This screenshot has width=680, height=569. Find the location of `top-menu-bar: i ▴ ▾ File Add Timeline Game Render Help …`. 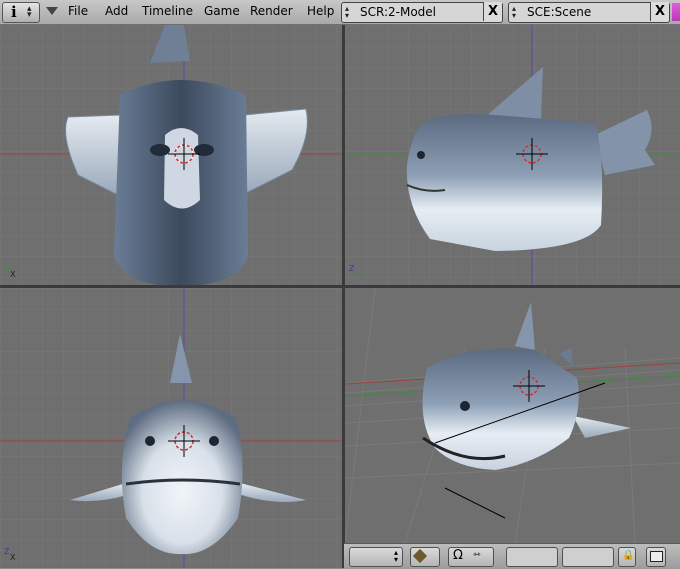

top-menu-bar: i ▴ ▾ File Add Timeline Game Render Help … is located at coordinates (340, 12).